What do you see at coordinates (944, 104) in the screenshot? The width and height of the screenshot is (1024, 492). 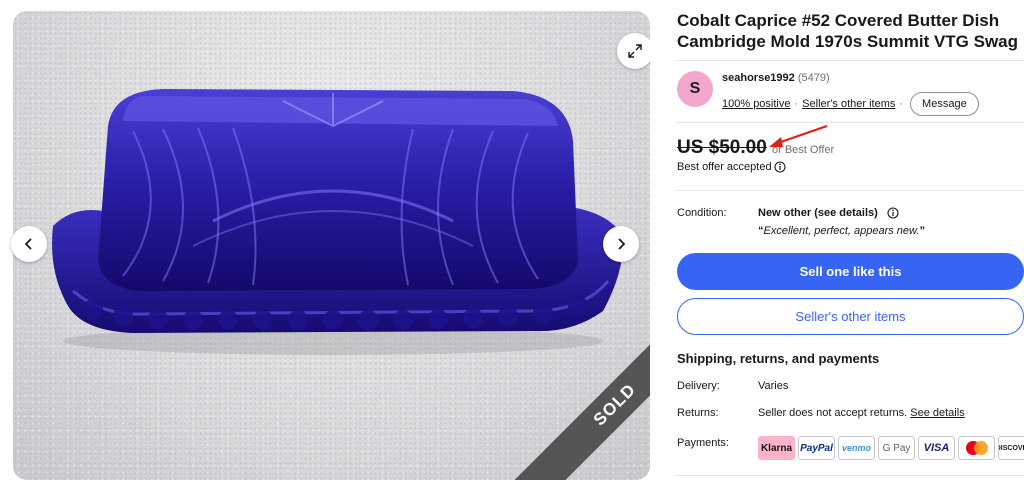 I see `message-button: Message` at bounding box center [944, 104].